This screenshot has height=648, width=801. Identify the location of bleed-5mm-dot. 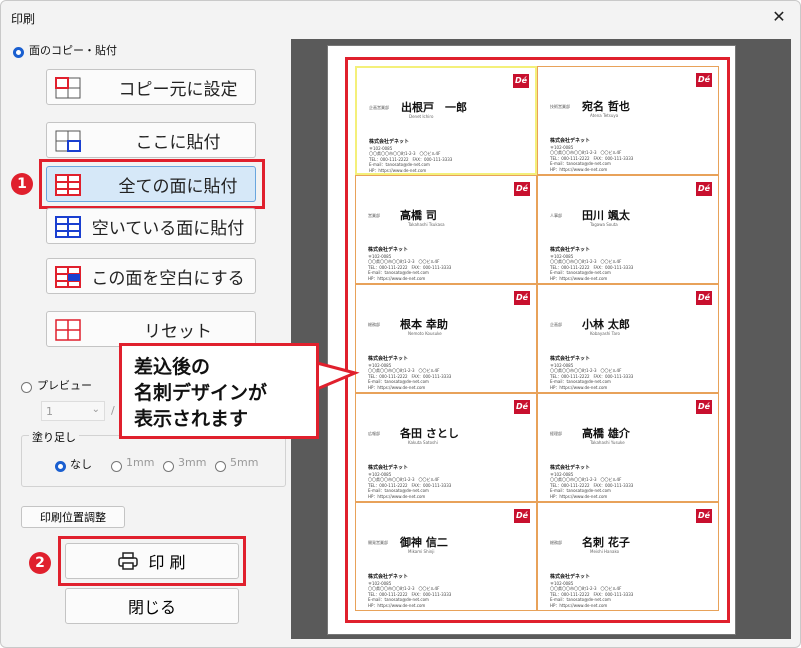
(220, 466).